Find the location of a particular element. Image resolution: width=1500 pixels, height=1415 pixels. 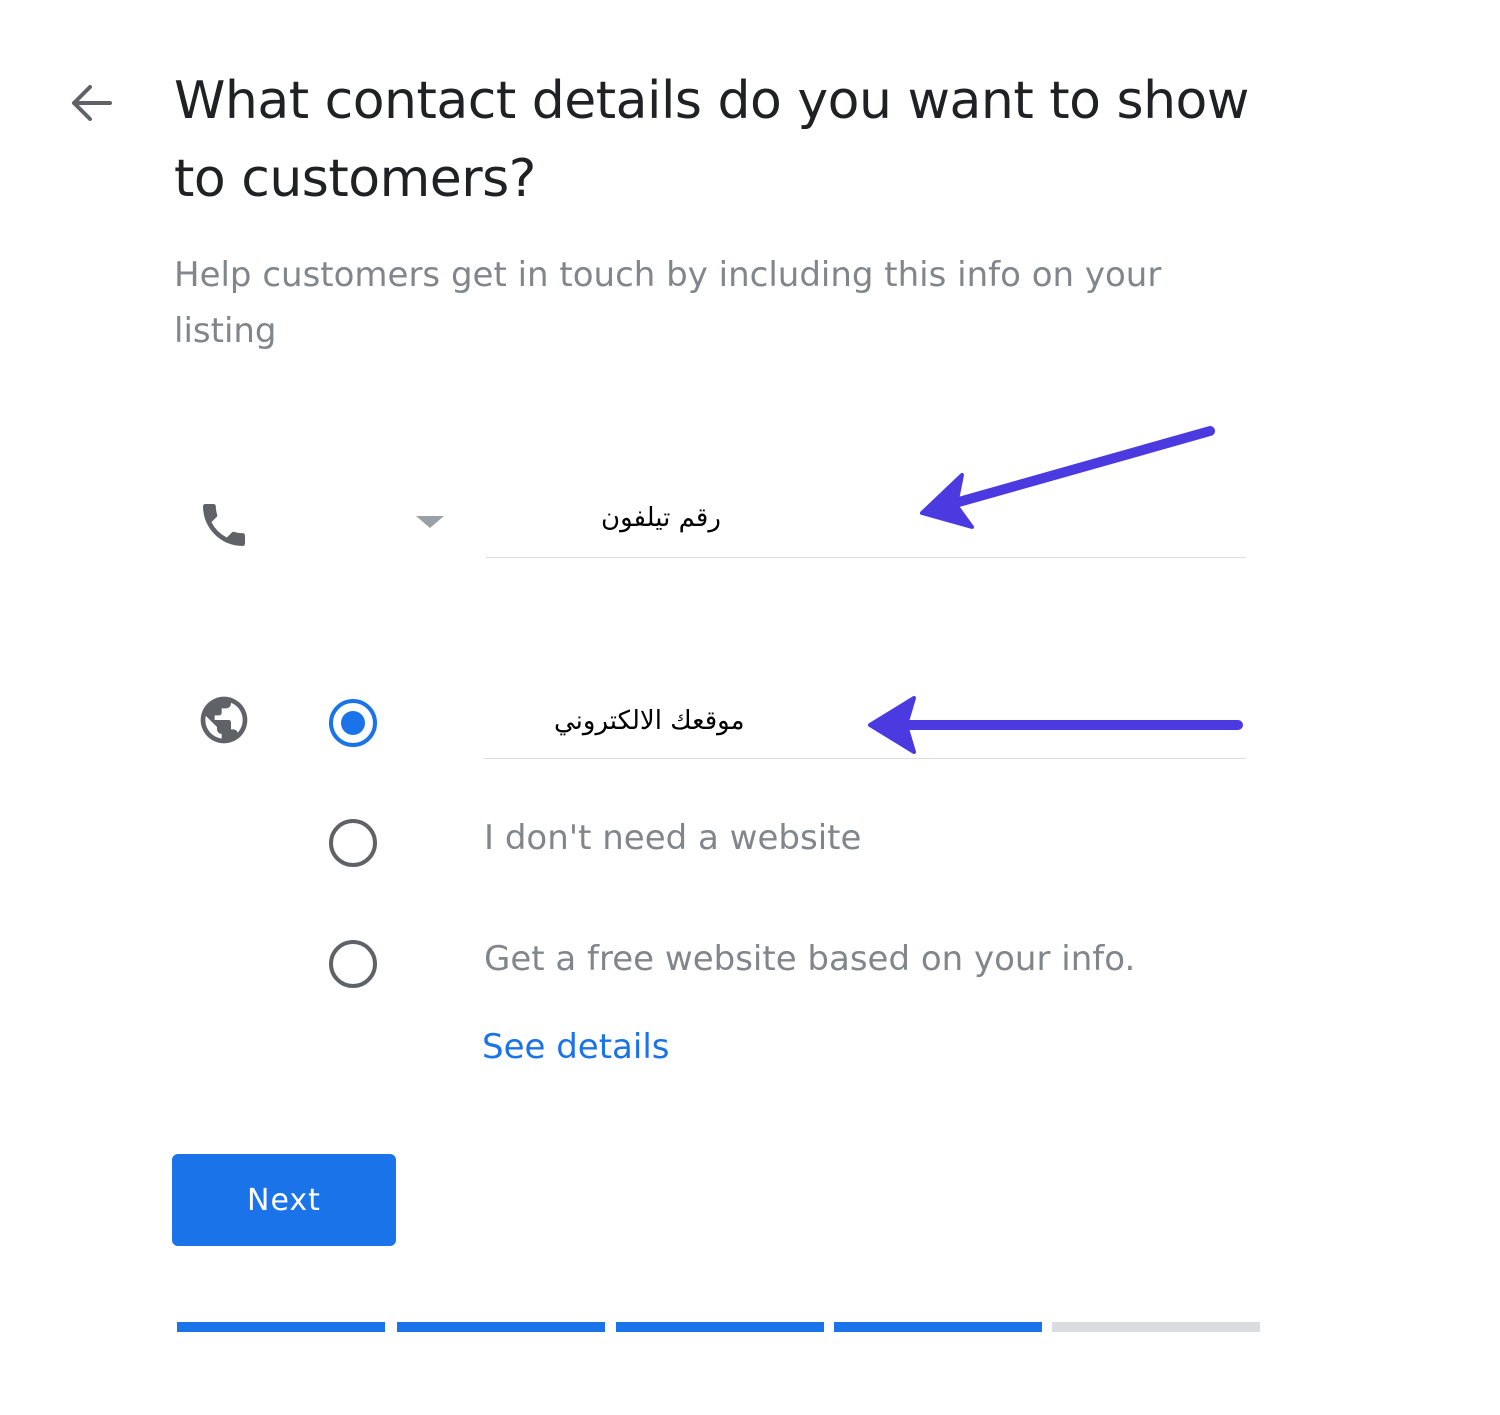

website-annotation-label: موقعك الالكتروني is located at coordinates (649, 721).